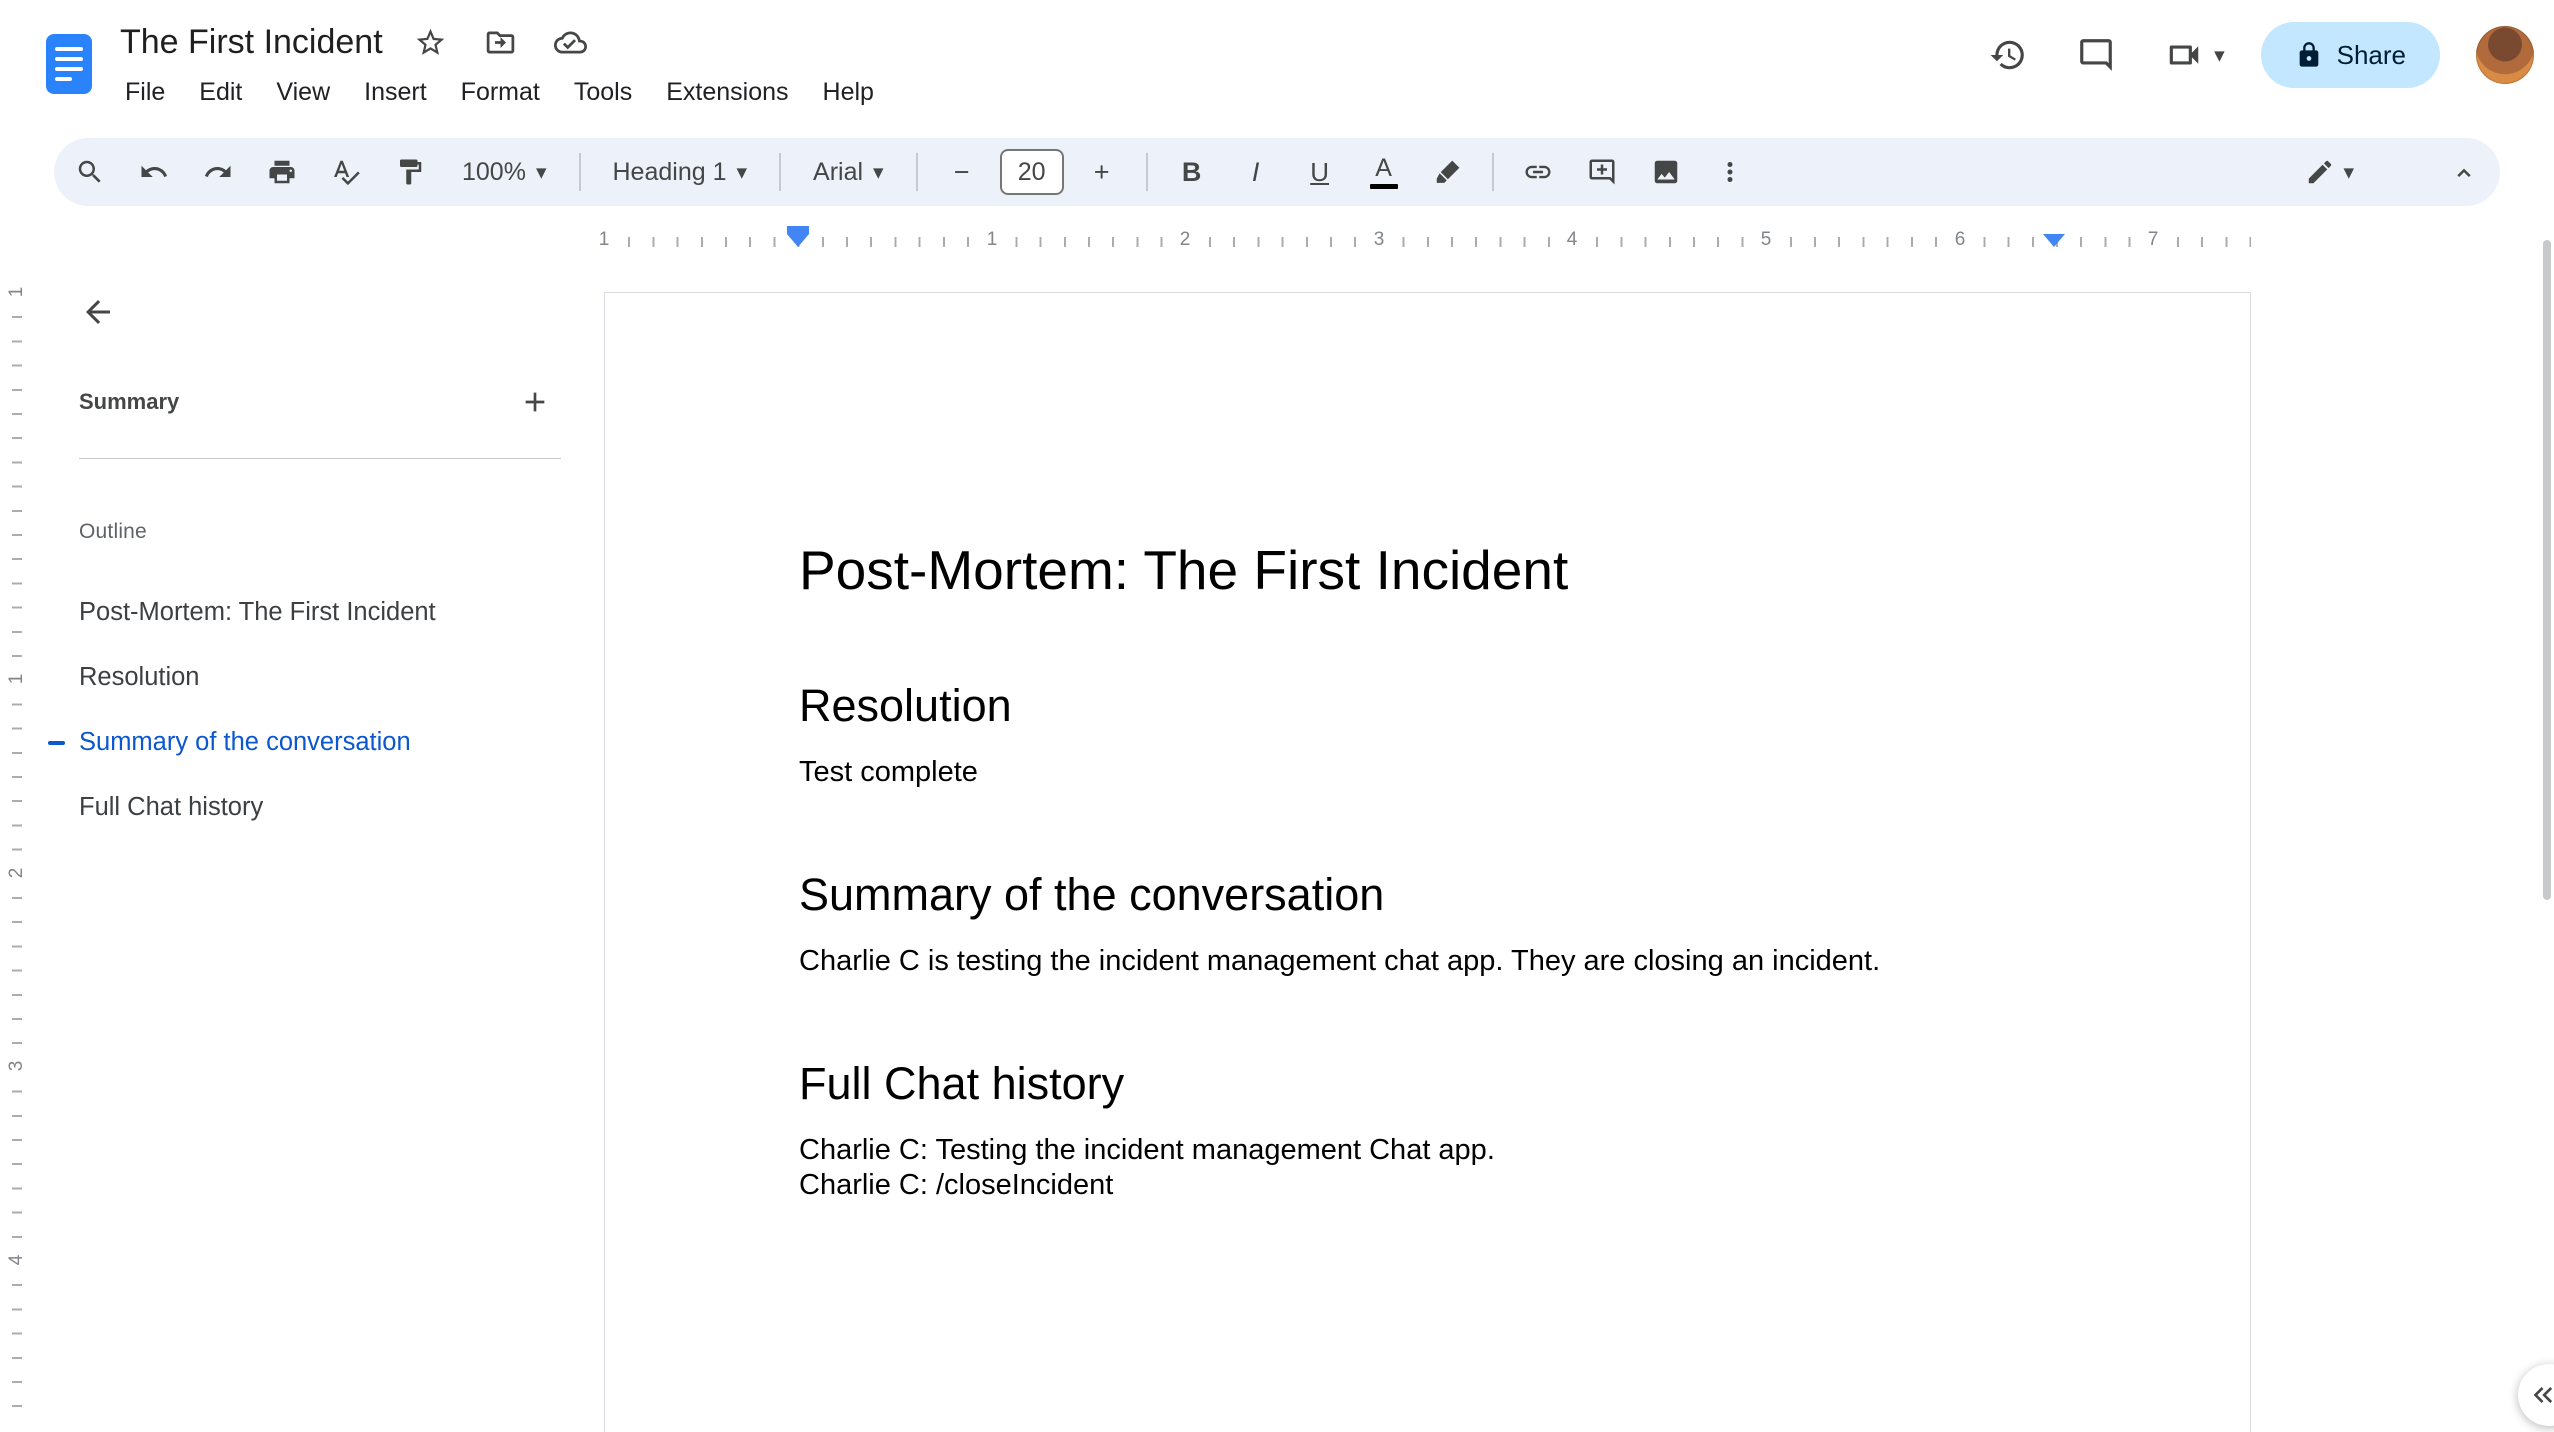 The image size is (2554, 1432). I want to click on menu-item-format: Format, so click(500, 92).